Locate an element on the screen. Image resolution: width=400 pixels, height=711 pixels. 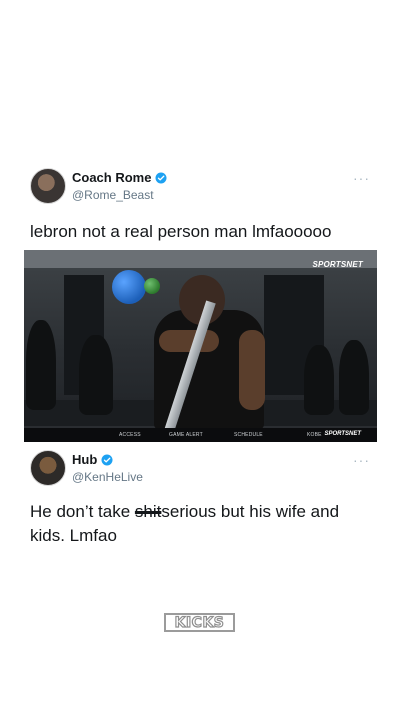
tweet-author: Coach Rome @Rome_Beast is located at coordinates (98, 186).